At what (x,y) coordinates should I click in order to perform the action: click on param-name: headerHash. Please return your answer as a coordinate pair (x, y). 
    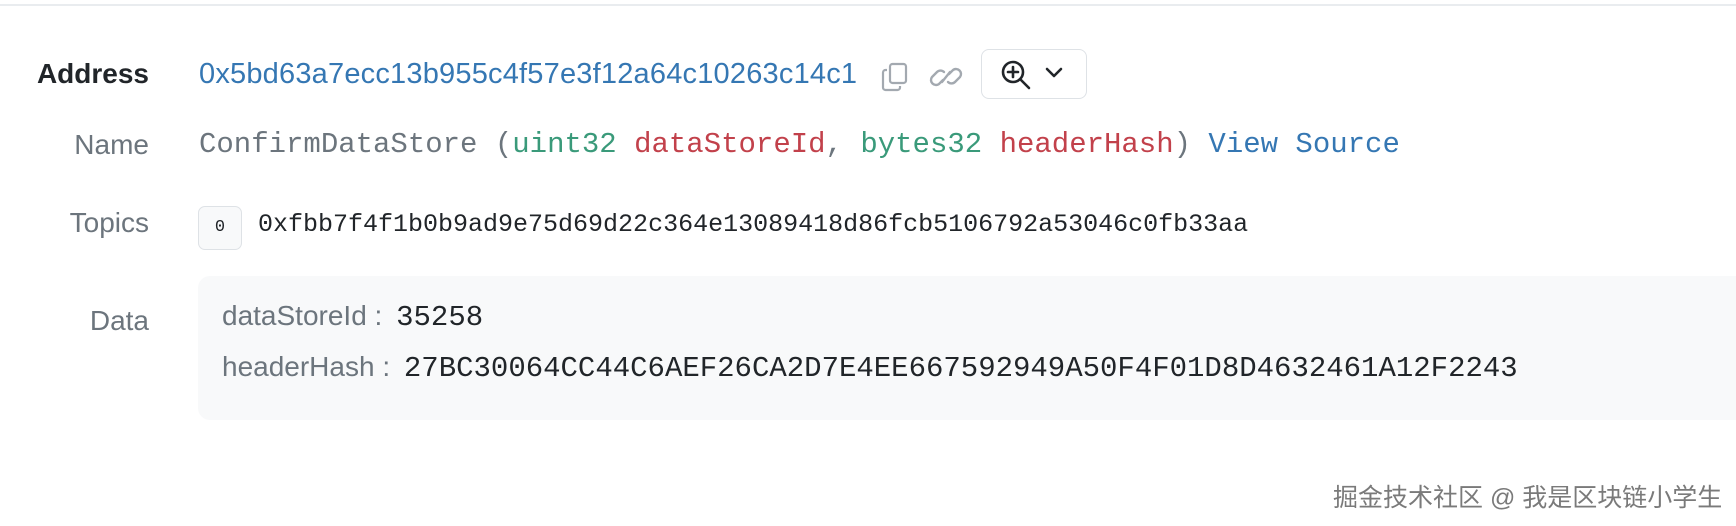
    Looking at the image, I should click on (1086, 144).